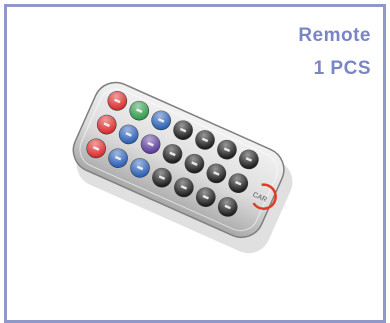 This screenshot has height=323, width=390. What do you see at coordinates (342, 68) in the screenshot?
I see `product-quantity: 1 PCS` at bounding box center [342, 68].